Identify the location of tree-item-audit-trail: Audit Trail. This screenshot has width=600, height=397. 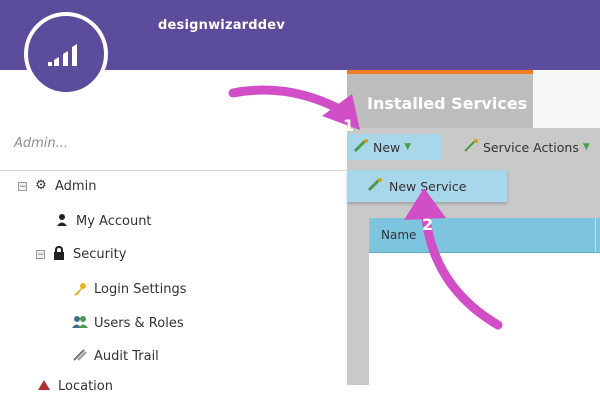
(115, 356).